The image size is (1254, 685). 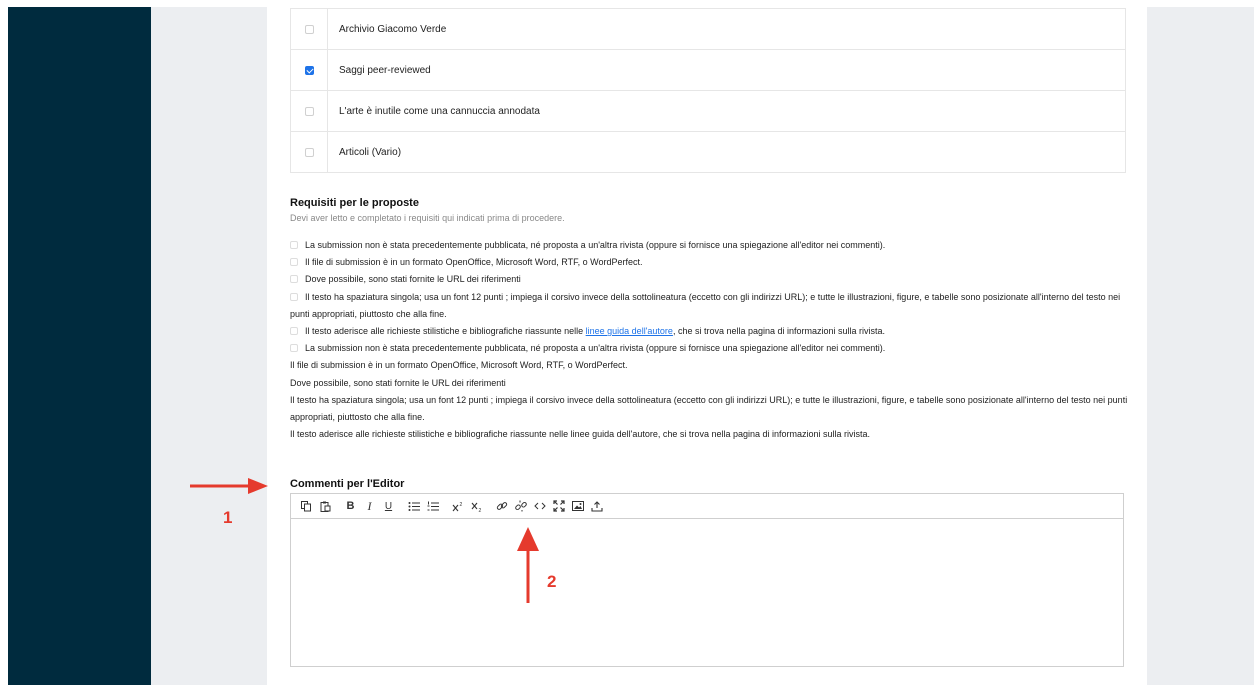 I want to click on app-sidebar, so click(x=79, y=346).